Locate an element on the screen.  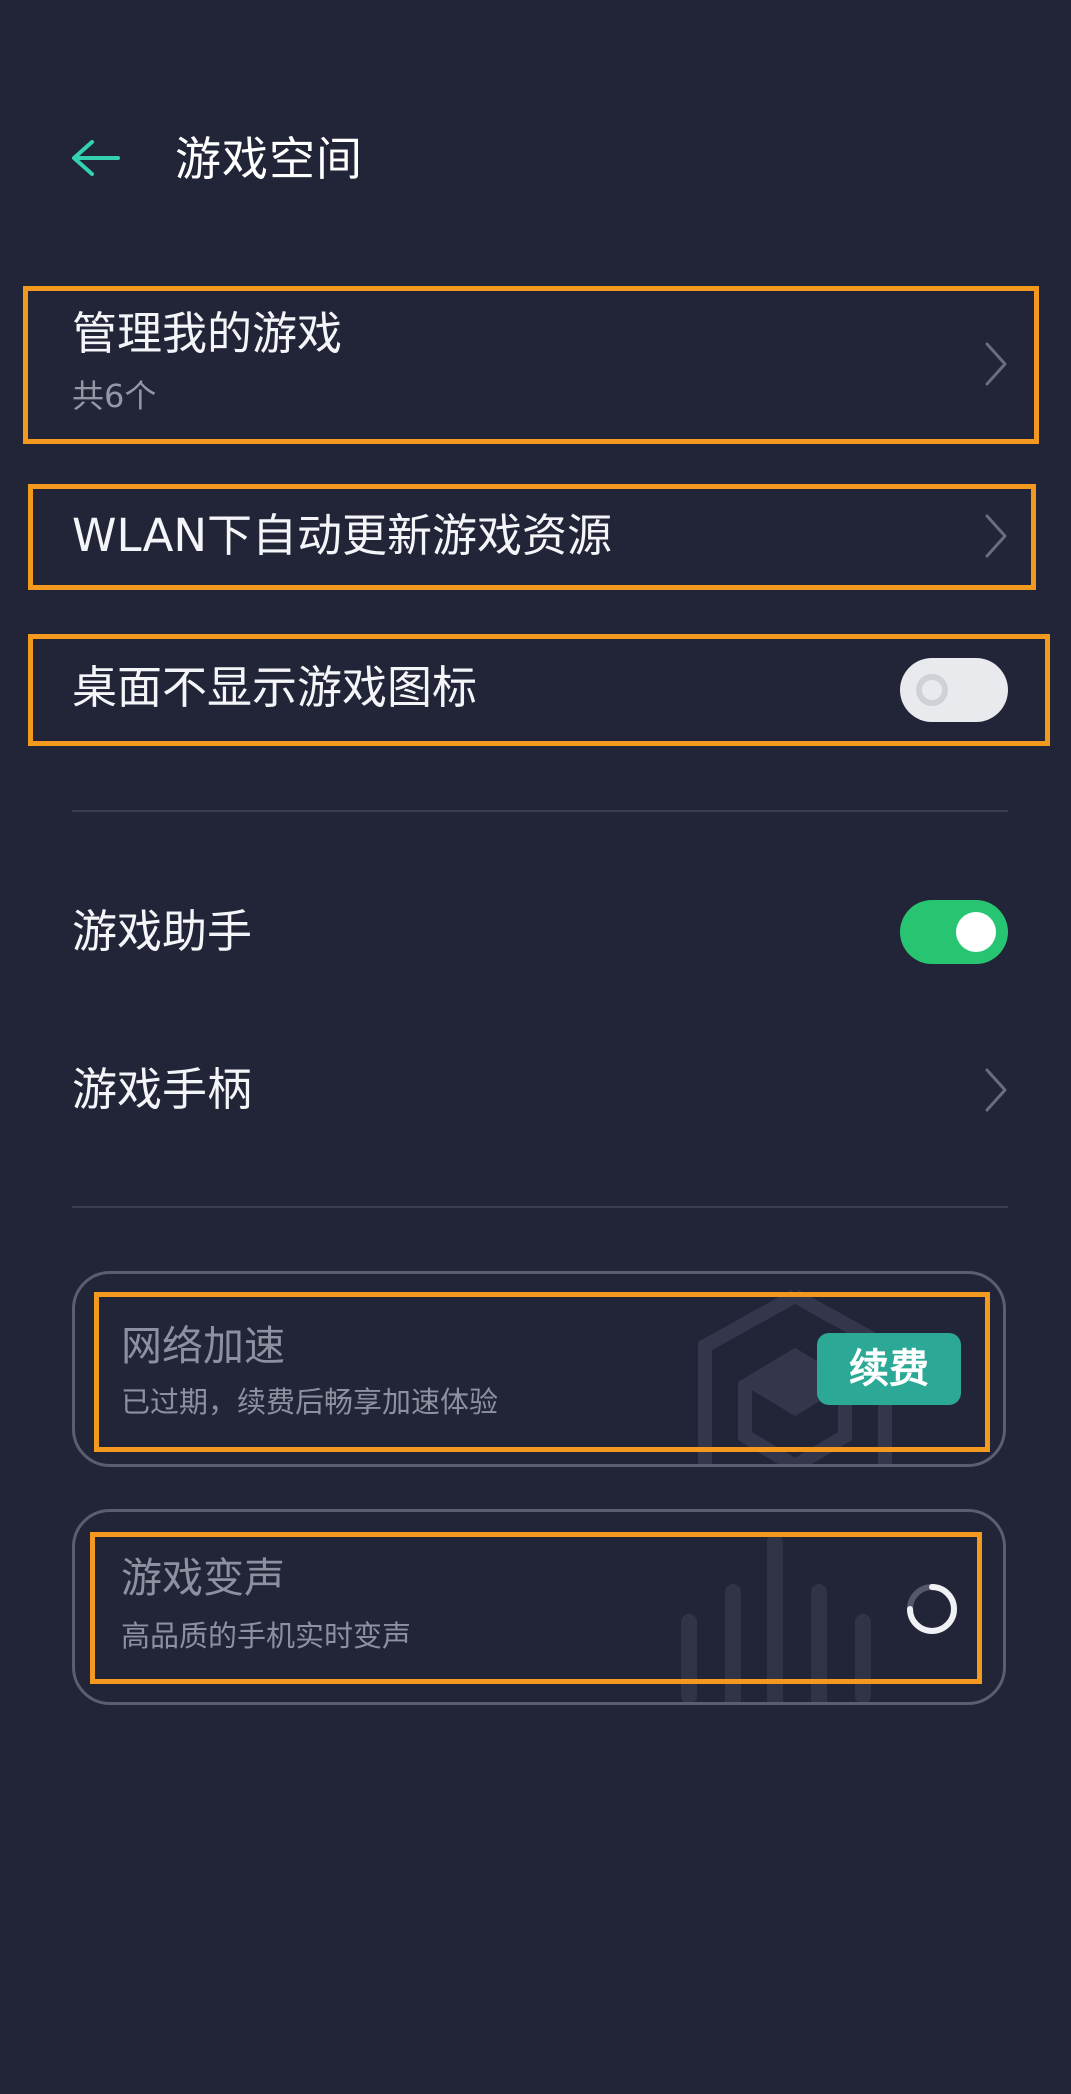
game-assistant-toggle is located at coordinates (954, 932).